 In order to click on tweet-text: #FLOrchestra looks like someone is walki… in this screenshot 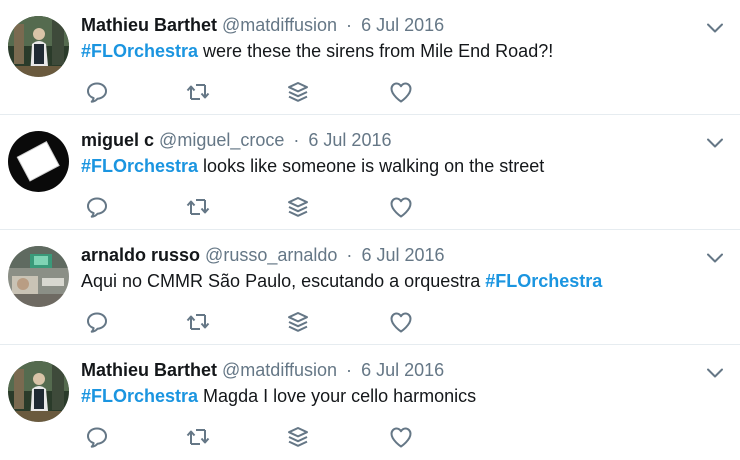, I will do `click(312, 166)`.